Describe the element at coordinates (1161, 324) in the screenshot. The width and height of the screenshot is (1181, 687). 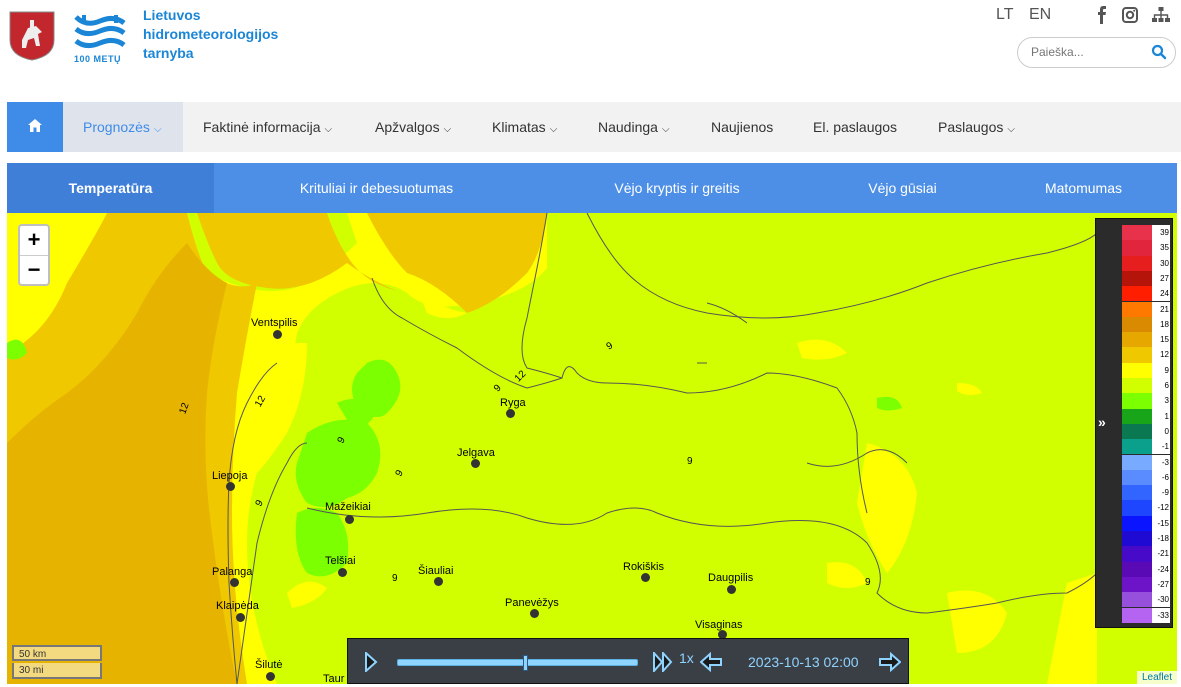
I see `legend-value: 18` at that location.